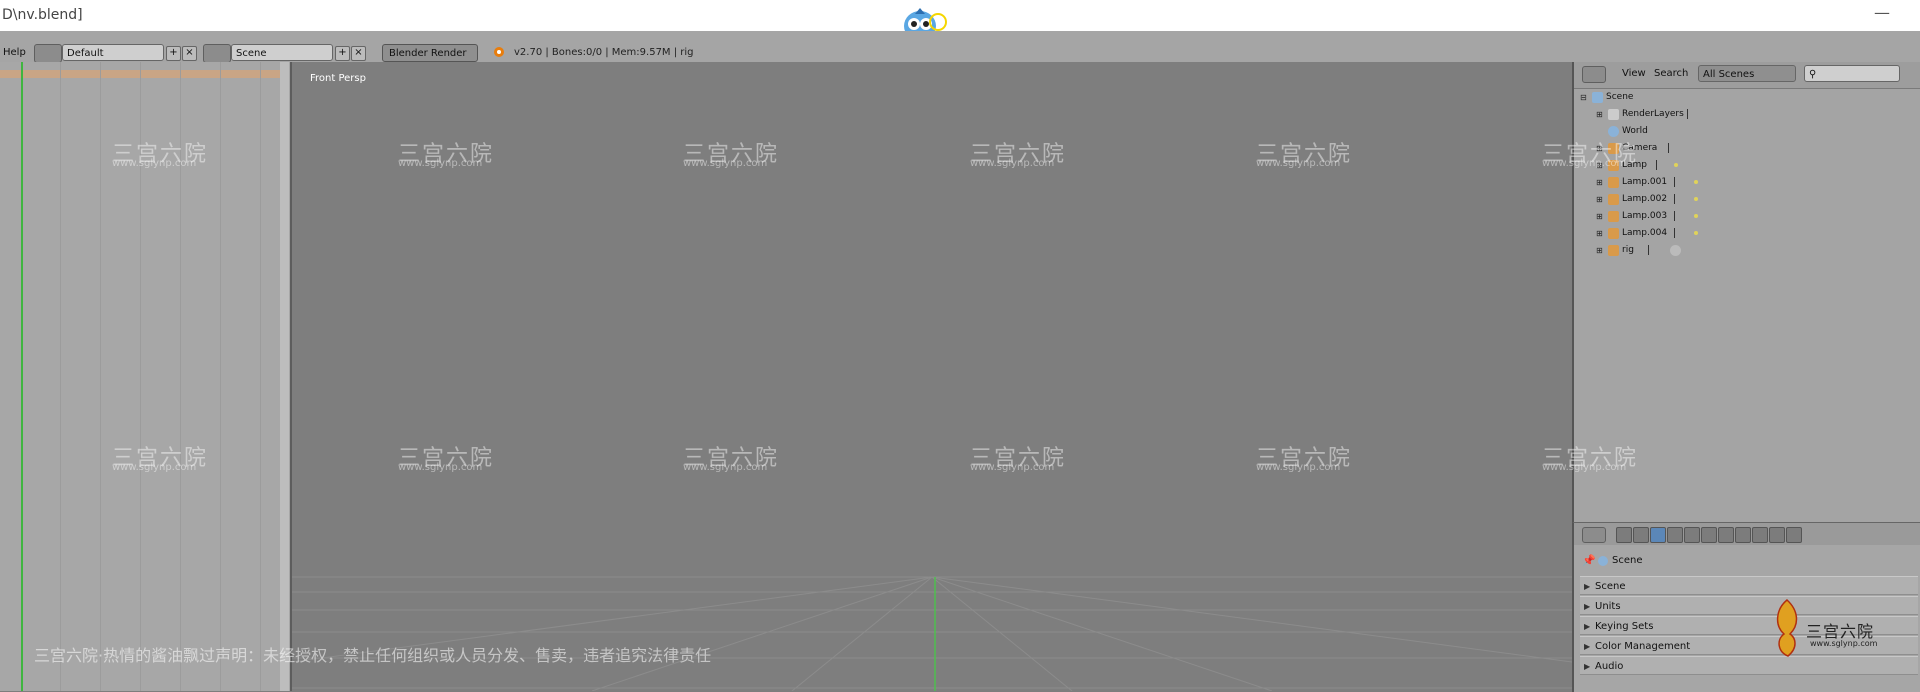 The height and width of the screenshot is (692, 1920). I want to click on outliner-header: View Search All Scenes ⚲, so click(1747, 75).